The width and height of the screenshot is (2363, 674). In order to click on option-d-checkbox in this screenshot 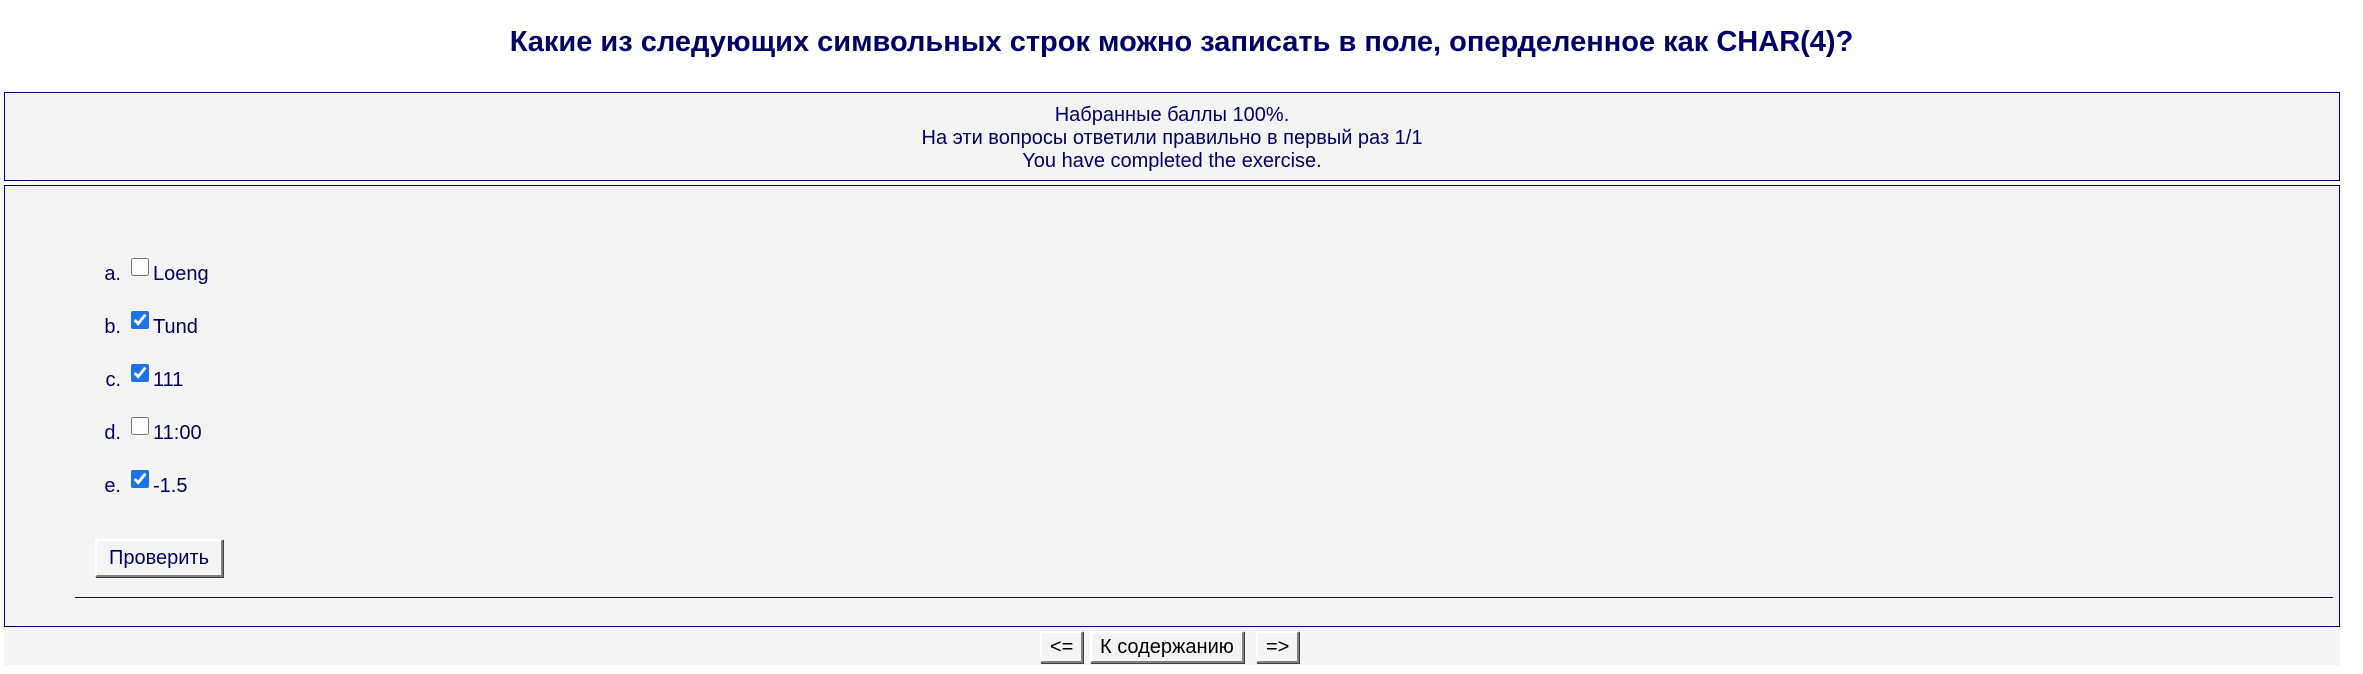, I will do `click(140, 426)`.